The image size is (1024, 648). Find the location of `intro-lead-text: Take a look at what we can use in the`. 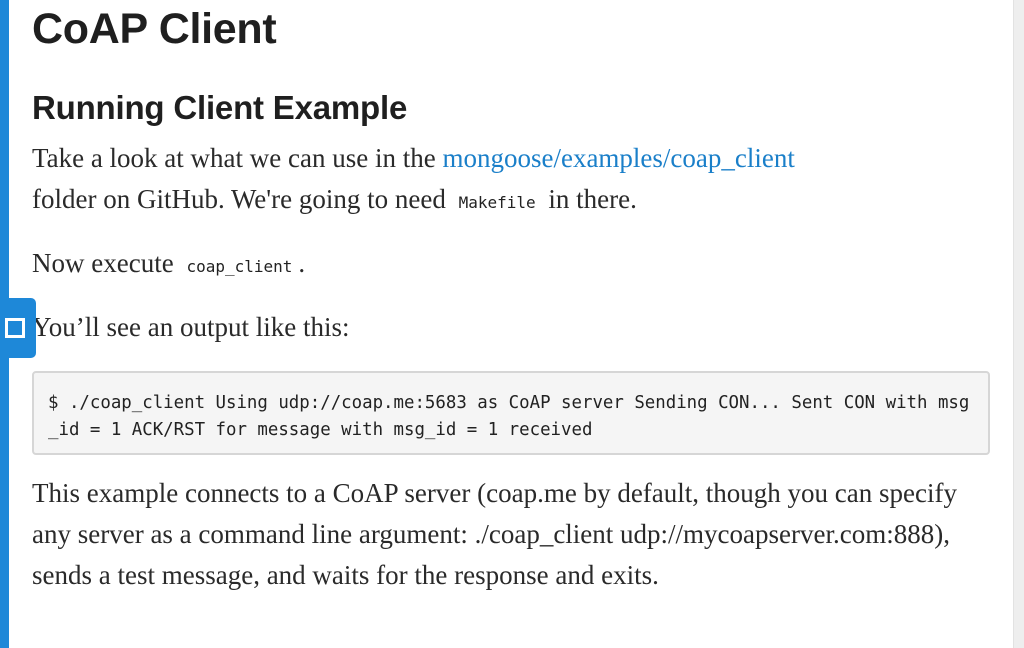

intro-lead-text: Take a look at what we can use in the is located at coordinates (237, 158).